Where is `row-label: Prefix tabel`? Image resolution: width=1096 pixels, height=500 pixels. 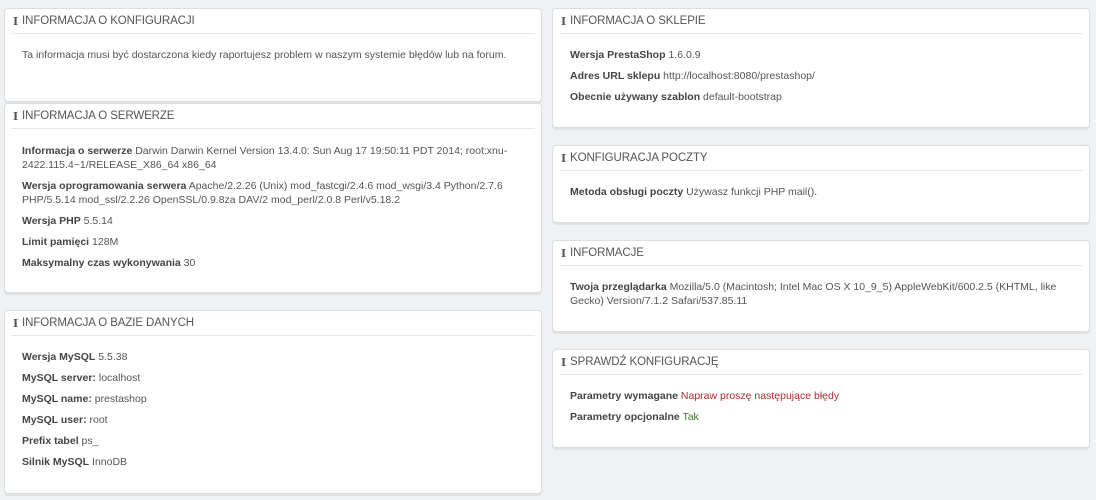
row-label: Prefix tabel is located at coordinates (50, 441).